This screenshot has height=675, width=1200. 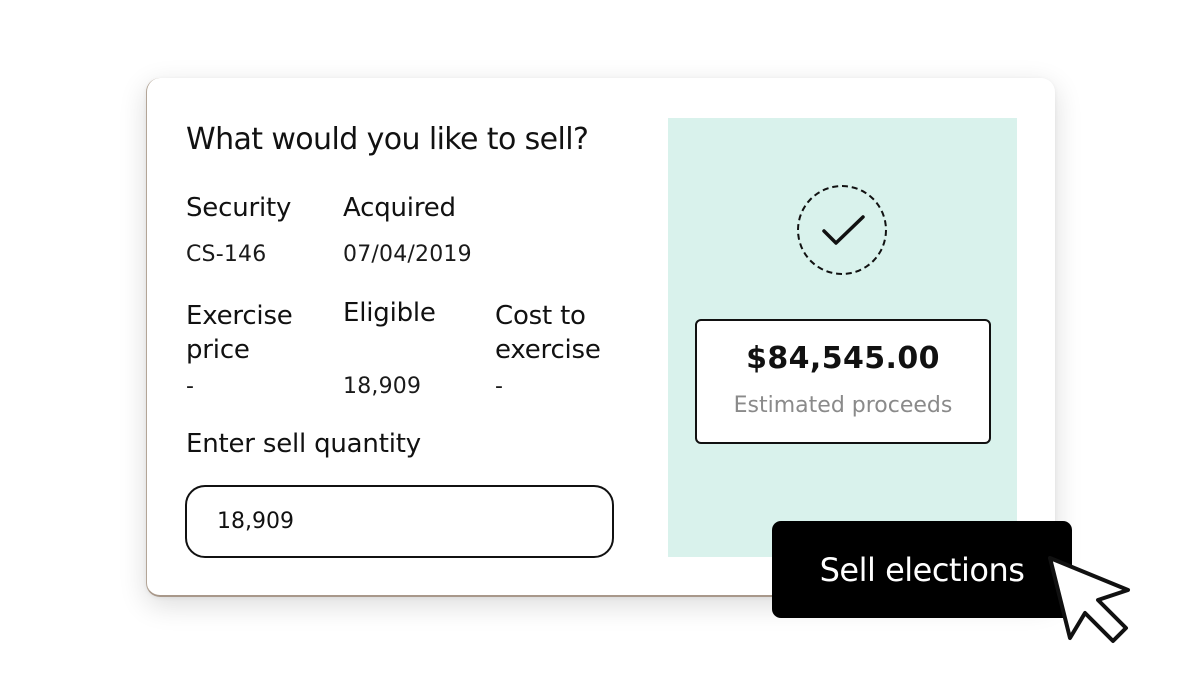 I want to click on check-icon, so click(x=843, y=230).